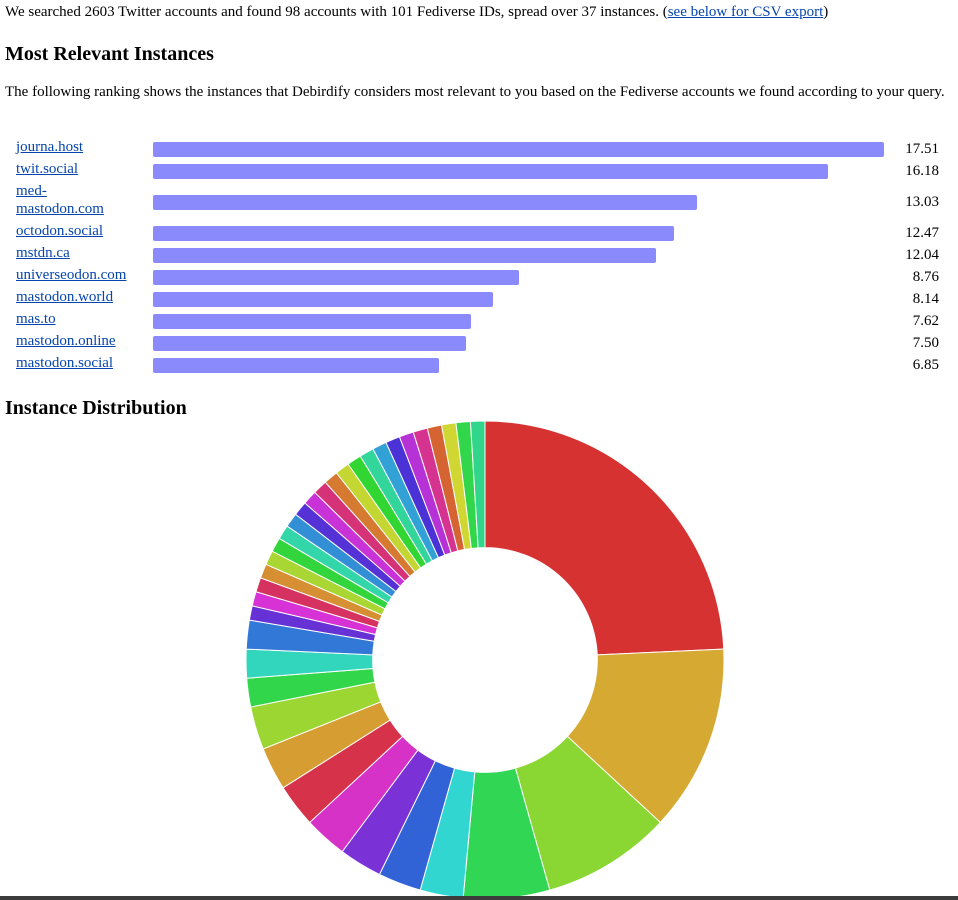 The width and height of the screenshot is (958, 900). What do you see at coordinates (922, 255) in the screenshot?
I see `relevance-value: 12.04` at bounding box center [922, 255].